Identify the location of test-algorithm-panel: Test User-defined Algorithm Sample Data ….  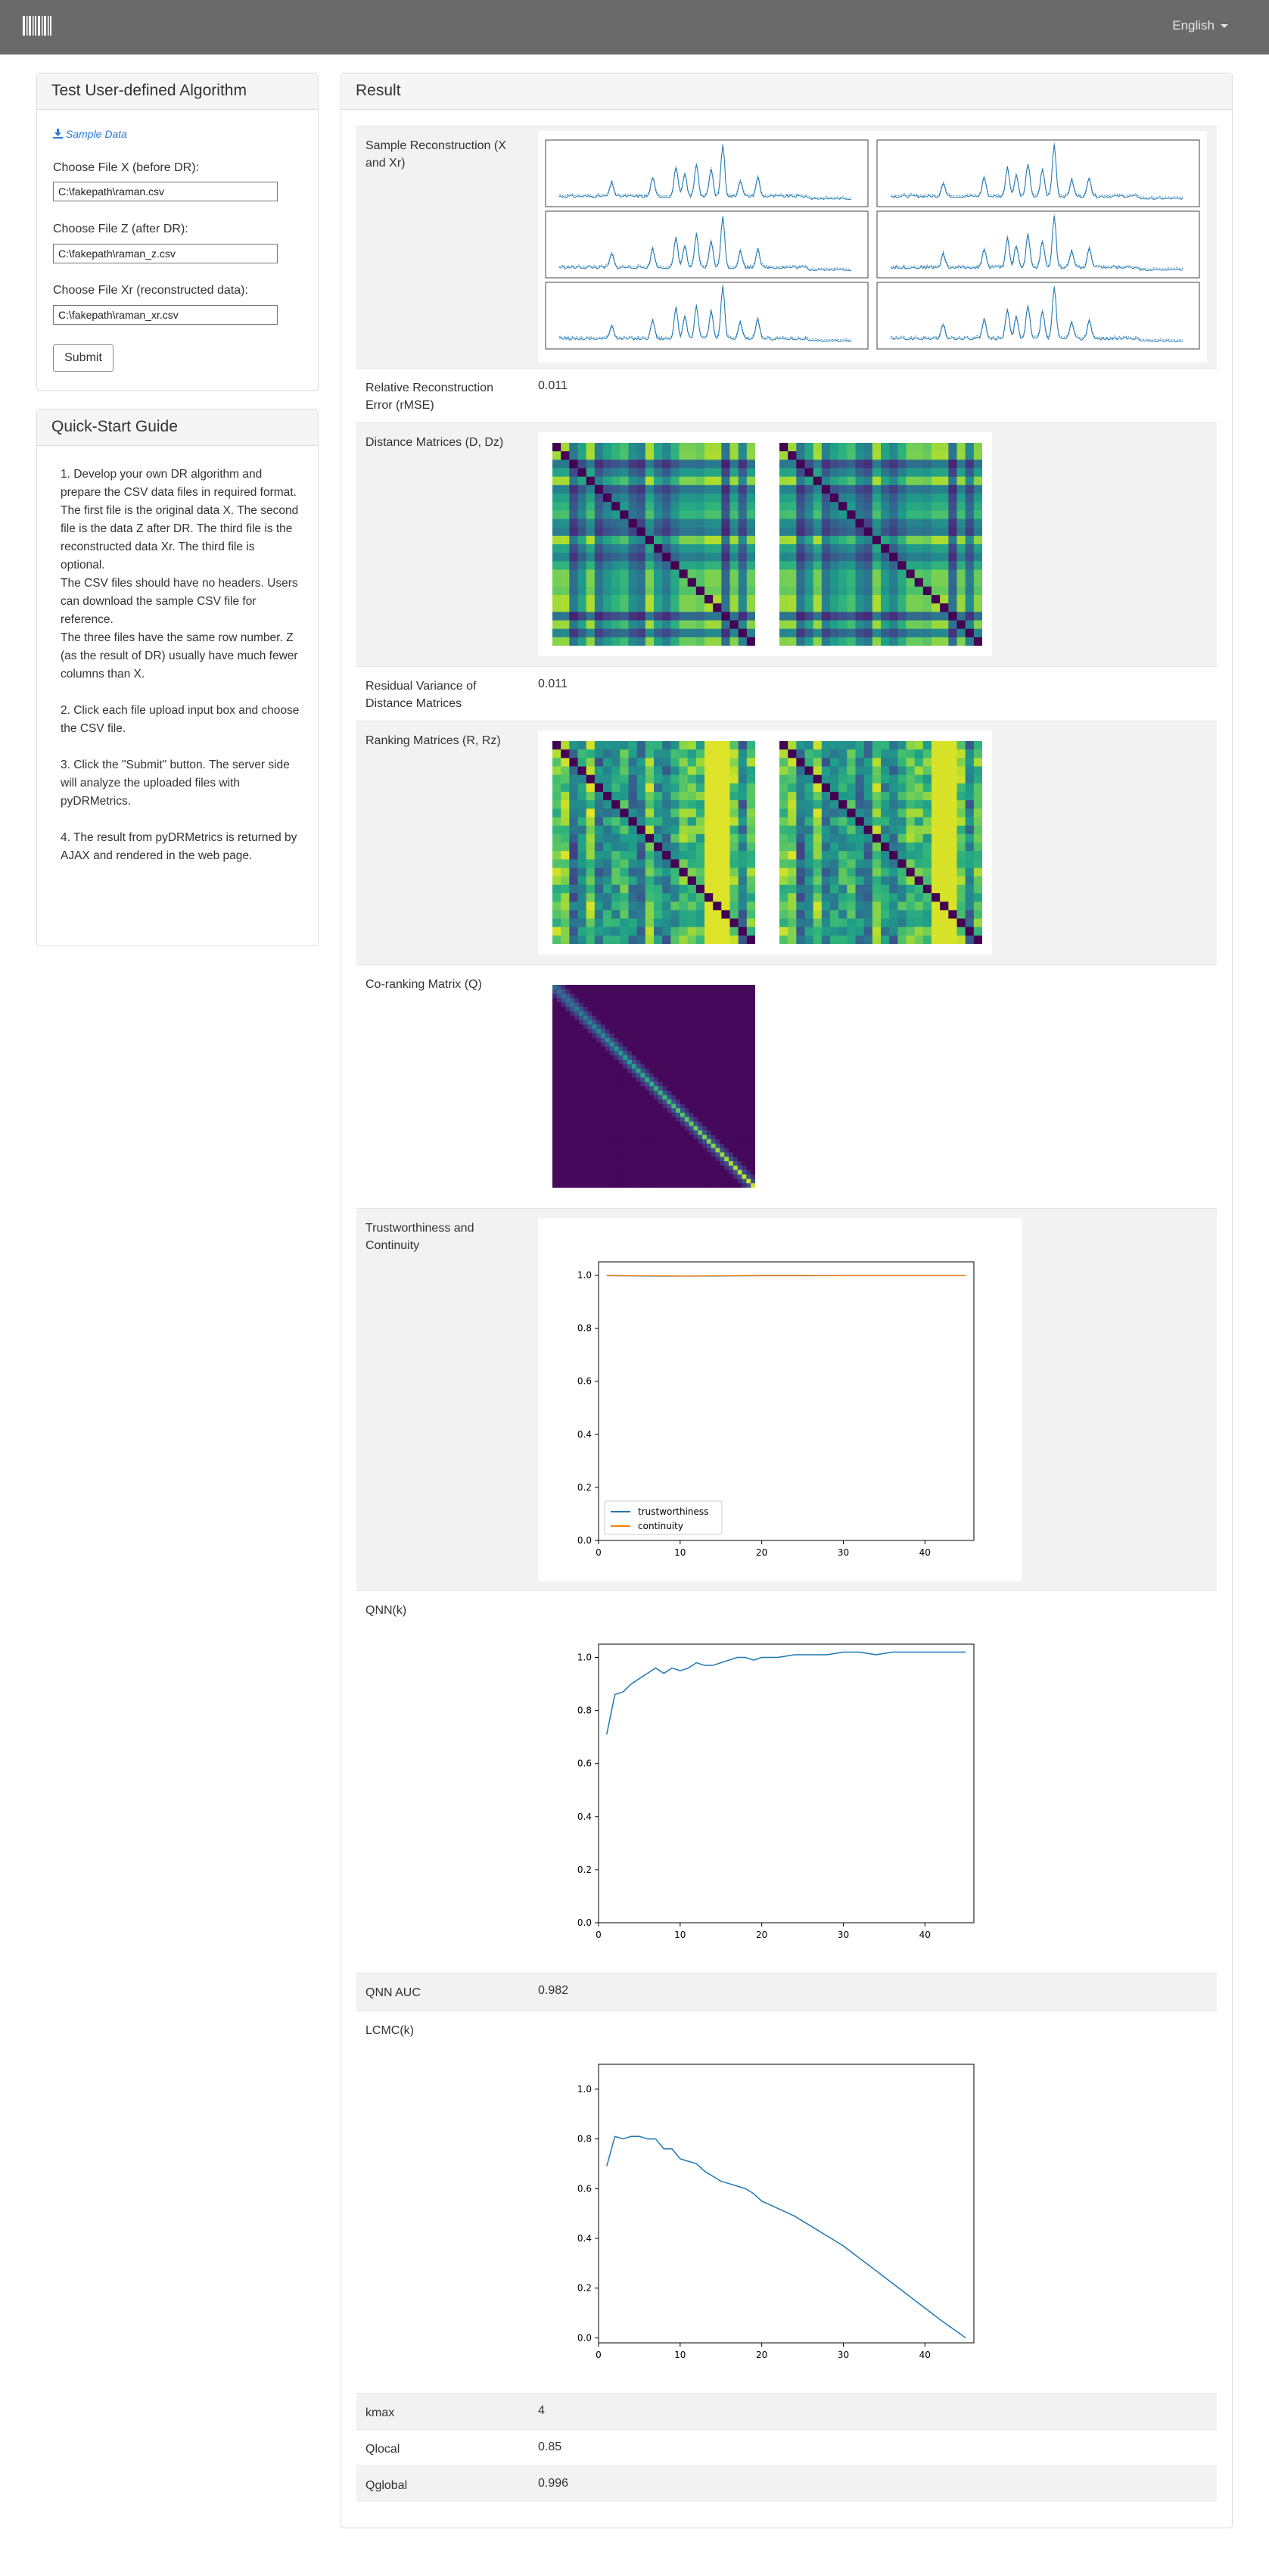
(177, 232).